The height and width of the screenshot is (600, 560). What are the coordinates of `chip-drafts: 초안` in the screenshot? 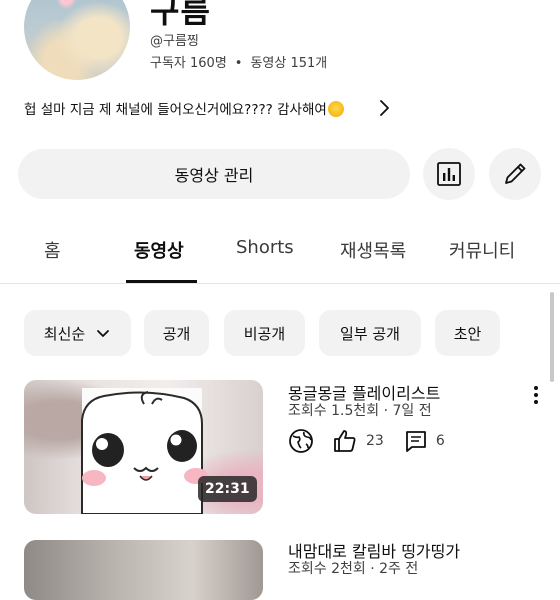 It's located at (467, 333).